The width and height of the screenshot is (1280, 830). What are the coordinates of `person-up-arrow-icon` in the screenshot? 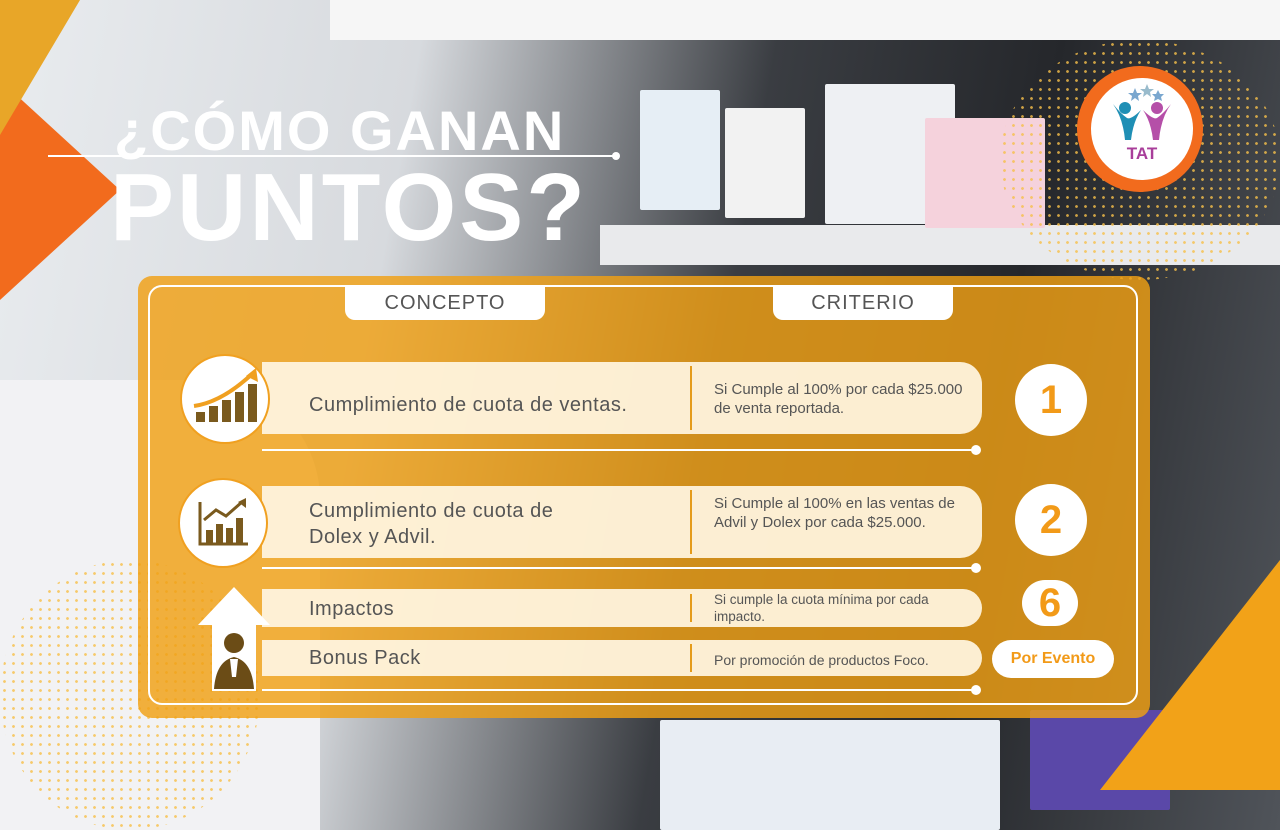 It's located at (234, 639).